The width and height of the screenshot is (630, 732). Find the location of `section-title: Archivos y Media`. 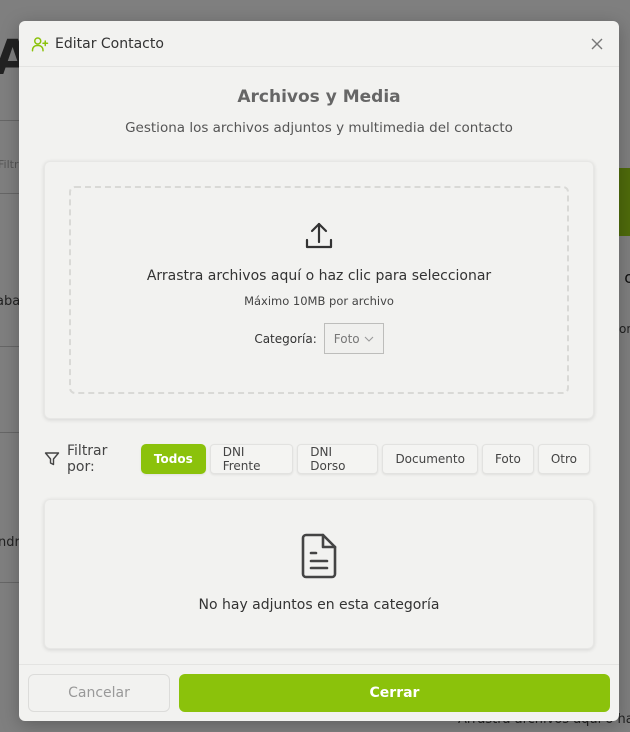

section-title: Archivos y Media is located at coordinates (319, 97).